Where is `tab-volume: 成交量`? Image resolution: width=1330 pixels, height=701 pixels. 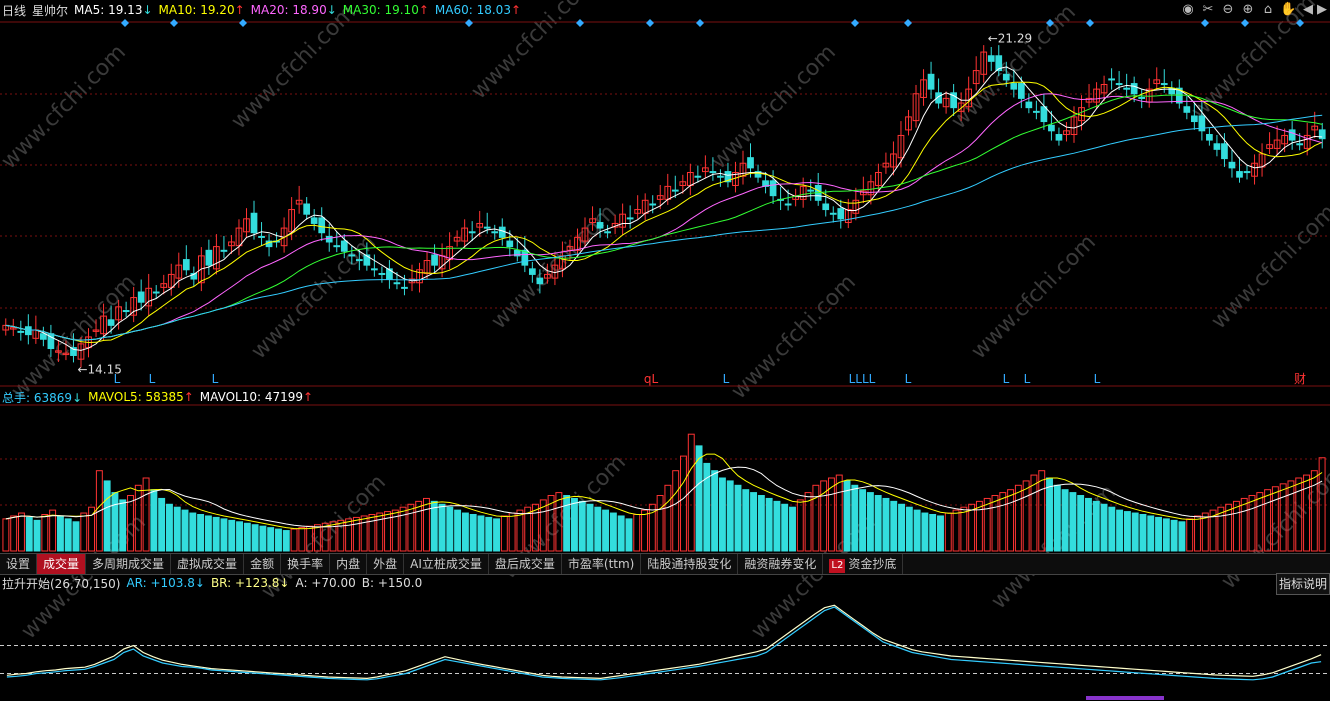 tab-volume: 成交量 is located at coordinates (62, 564).